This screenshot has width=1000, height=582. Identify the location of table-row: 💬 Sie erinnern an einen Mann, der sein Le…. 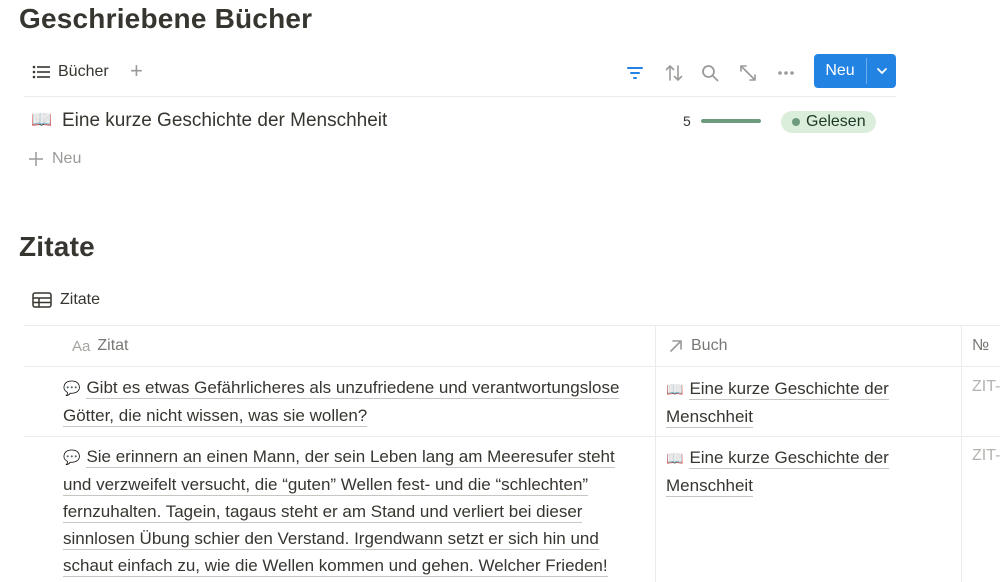
(358, 511).